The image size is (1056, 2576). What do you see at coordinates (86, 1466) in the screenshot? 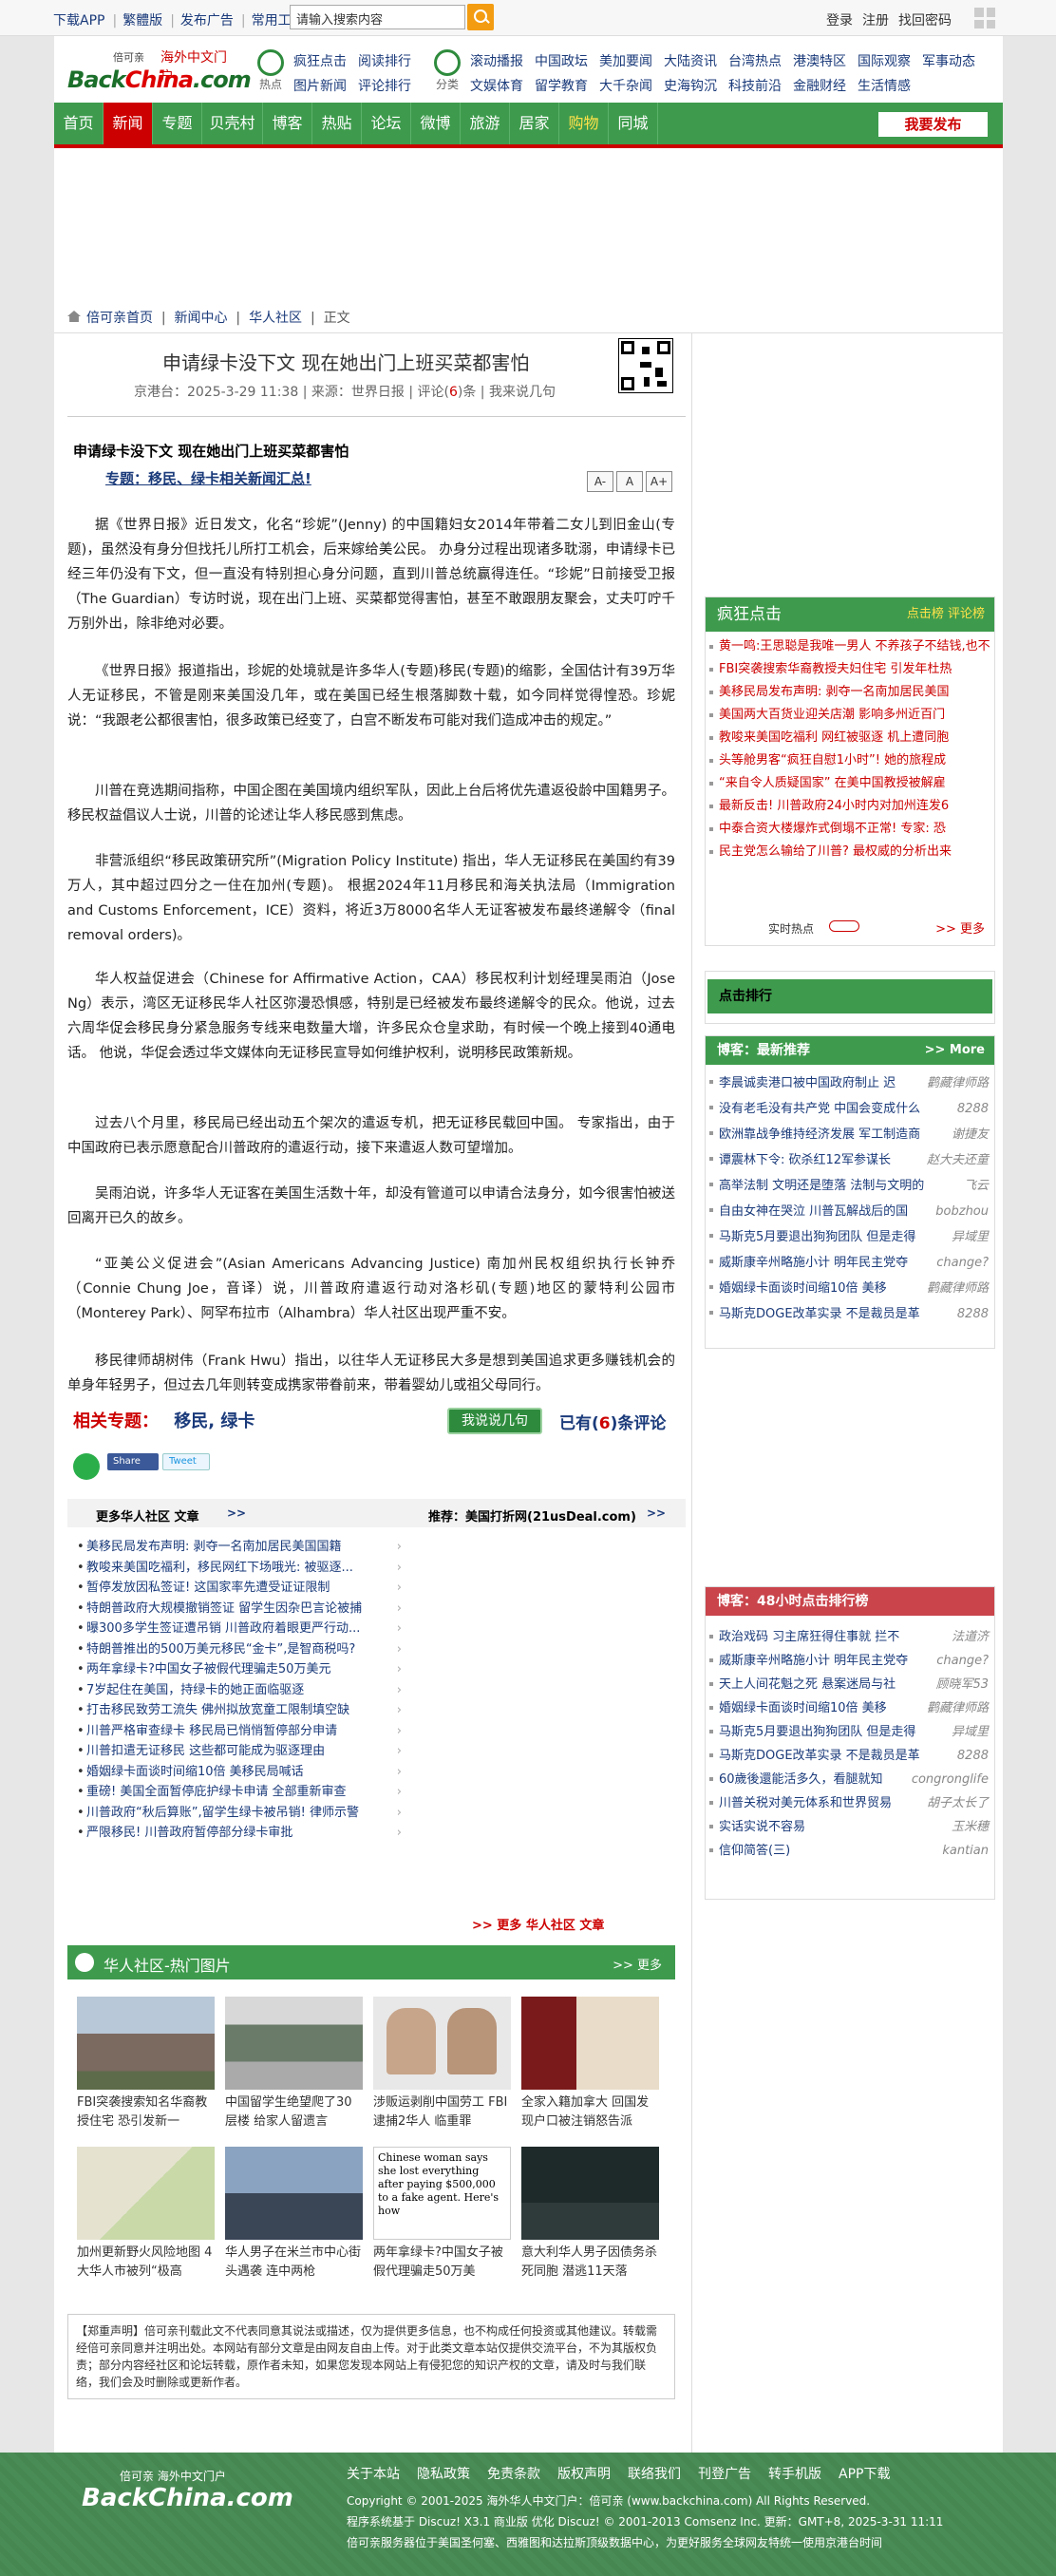
I see `wechat-share-icon` at bounding box center [86, 1466].